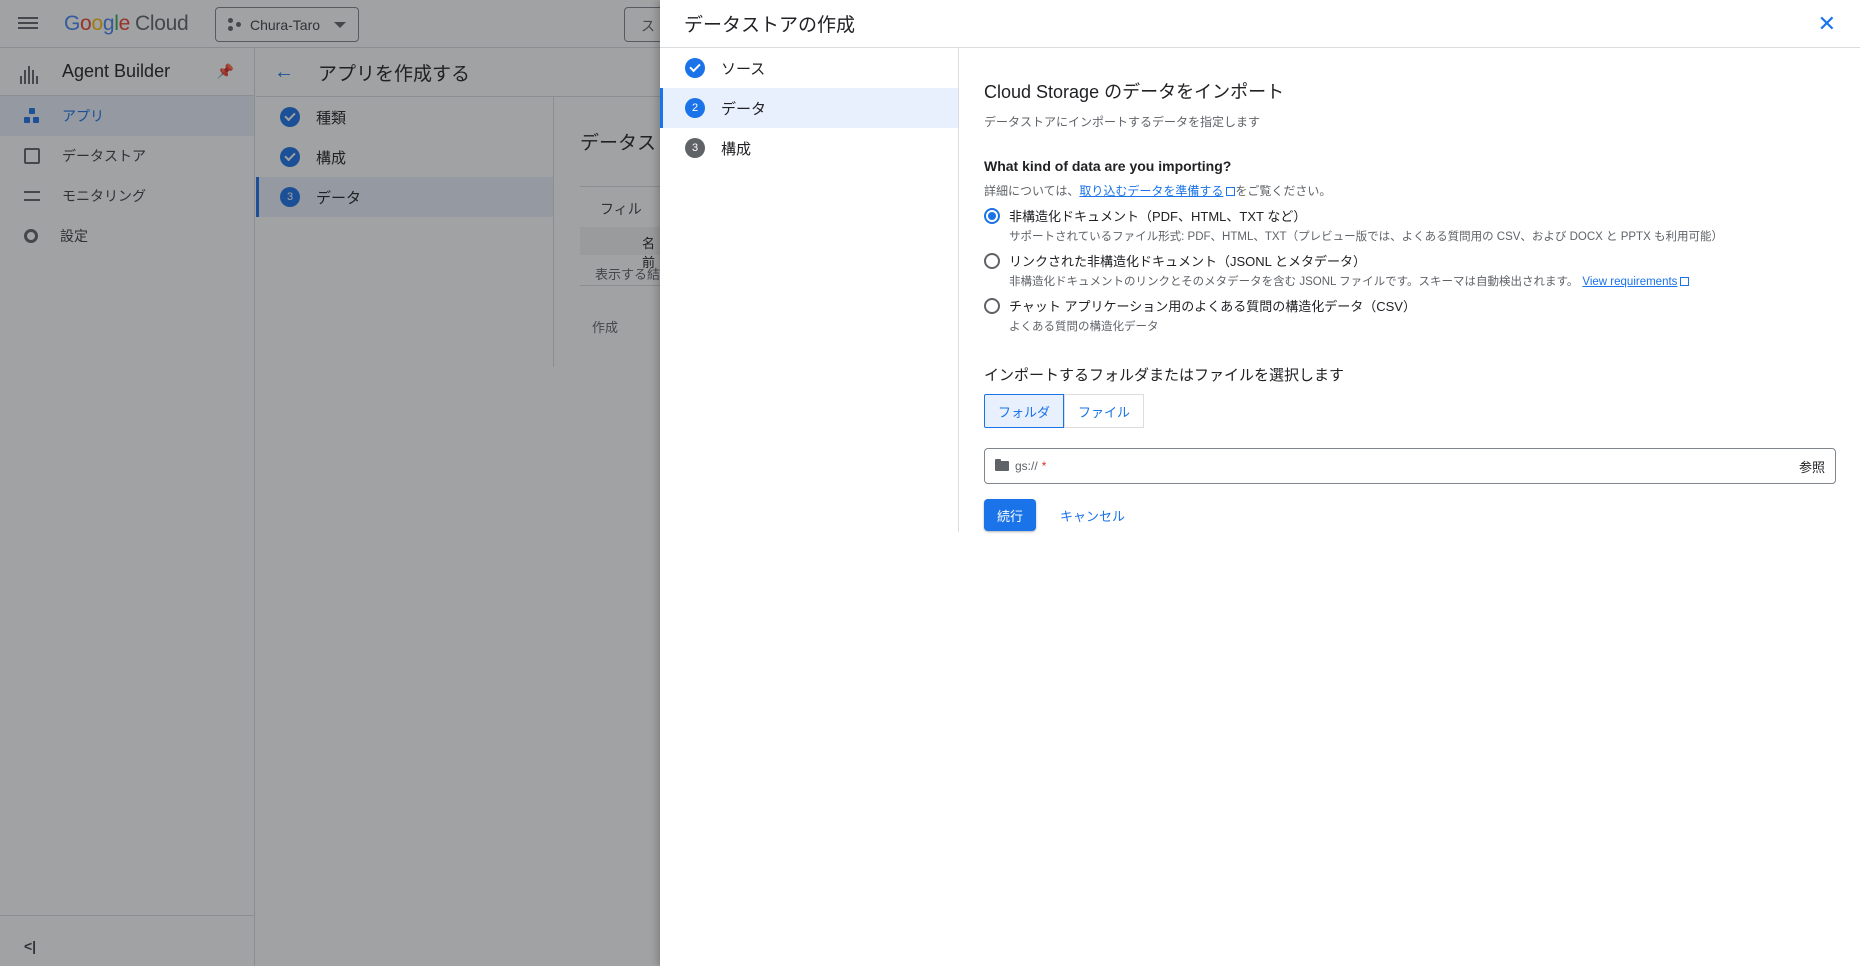 This screenshot has height=966, width=1860. Describe the element at coordinates (809, 148) in the screenshot. I see `step-config: 3 構成` at that location.